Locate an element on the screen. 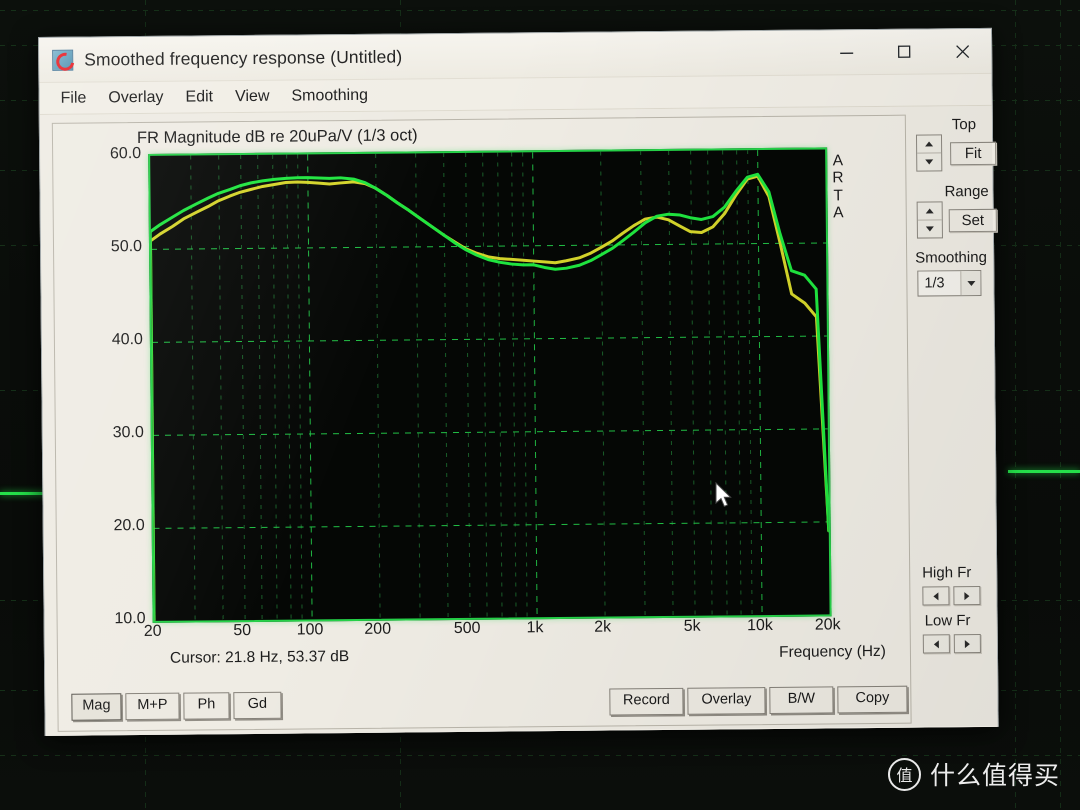 The image size is (1080, 810). arta-logo-icon is located at coordinates (63, 60).